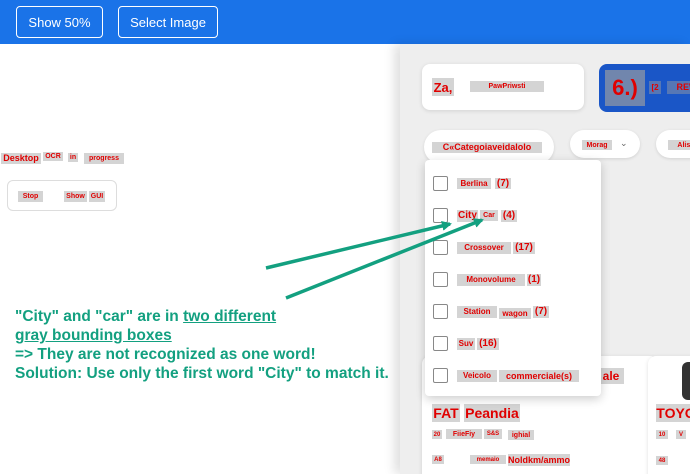 This screenshot has width=690, height=474. Describe the element at coordinates (673, 413) in the screenshot. I see `ocr-word: TOYO` at that location.